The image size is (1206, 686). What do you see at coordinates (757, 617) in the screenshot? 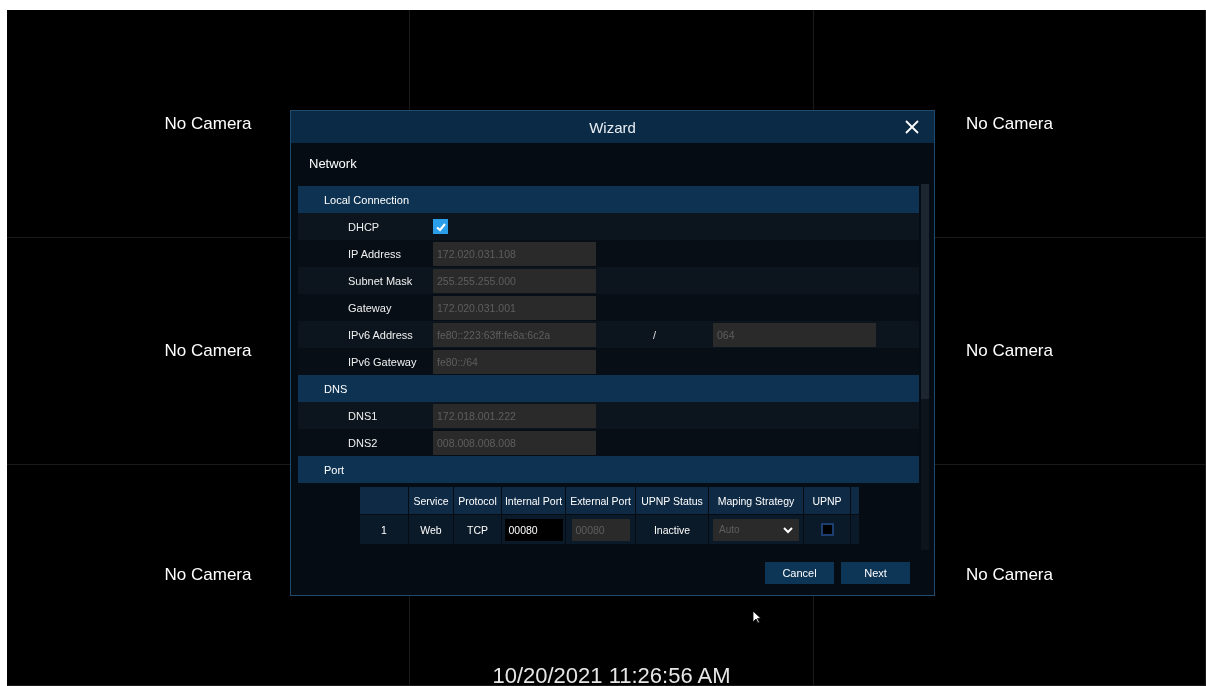
I see `mouse-pointer-icon` at bounding box center [757, 617].